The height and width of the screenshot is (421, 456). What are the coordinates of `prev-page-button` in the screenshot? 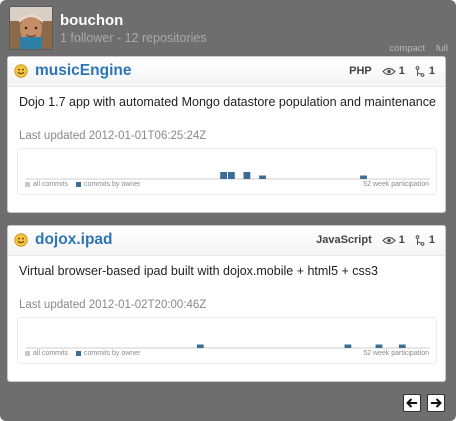 It's located at (412, 403).